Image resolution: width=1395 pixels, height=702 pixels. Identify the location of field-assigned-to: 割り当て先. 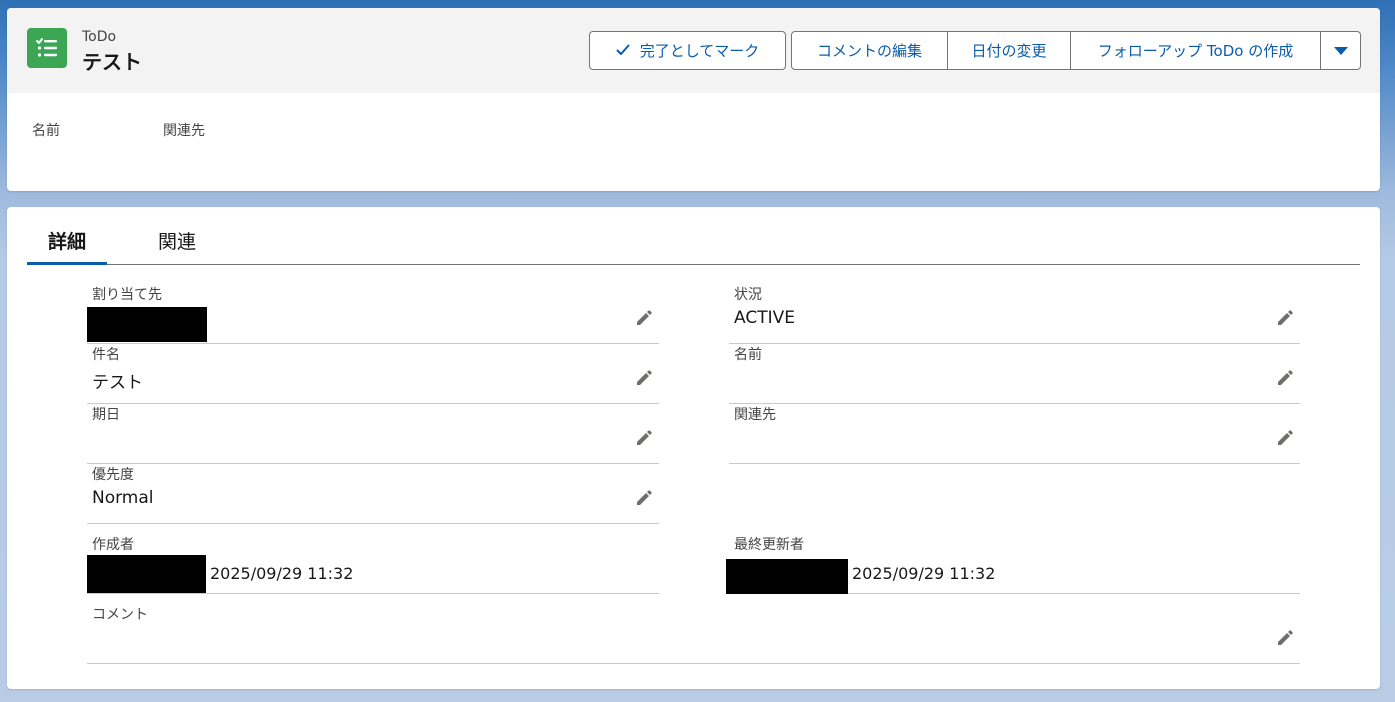
(373, 314).